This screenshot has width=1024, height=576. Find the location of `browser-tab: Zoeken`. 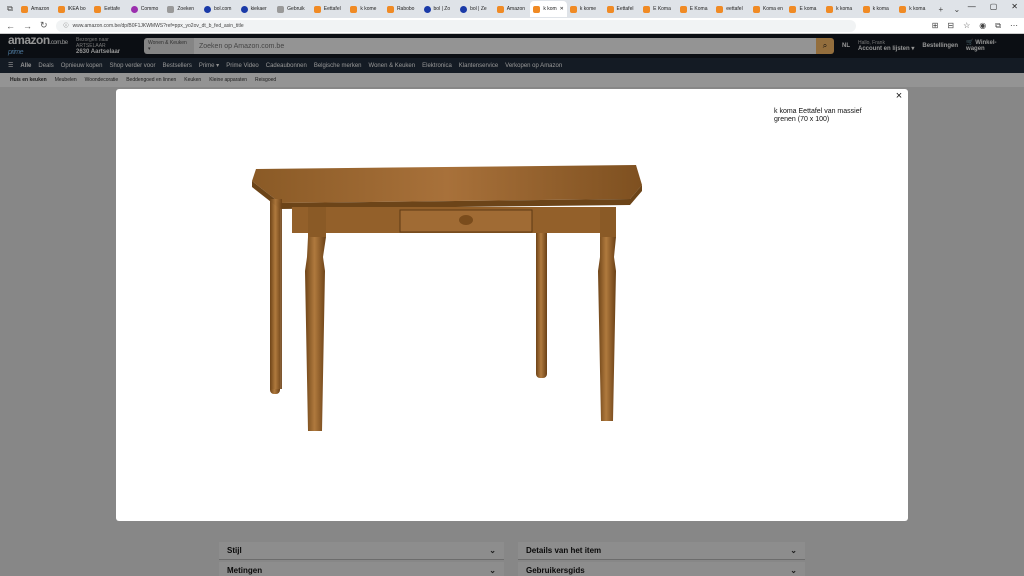

browser-tab: Zoeken is located at coordinates (182, 9).